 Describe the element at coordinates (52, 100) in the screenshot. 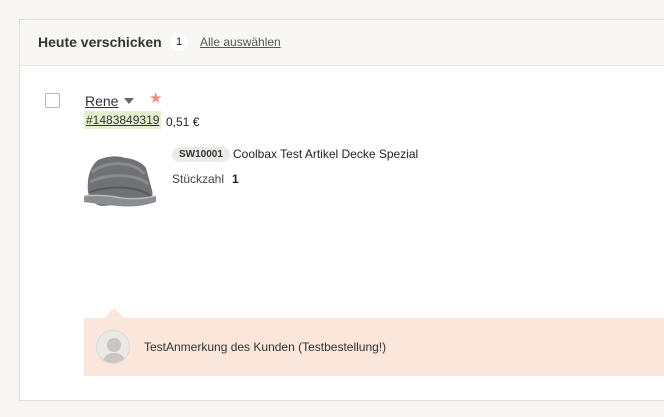

I see `order-checkbox` at that location.